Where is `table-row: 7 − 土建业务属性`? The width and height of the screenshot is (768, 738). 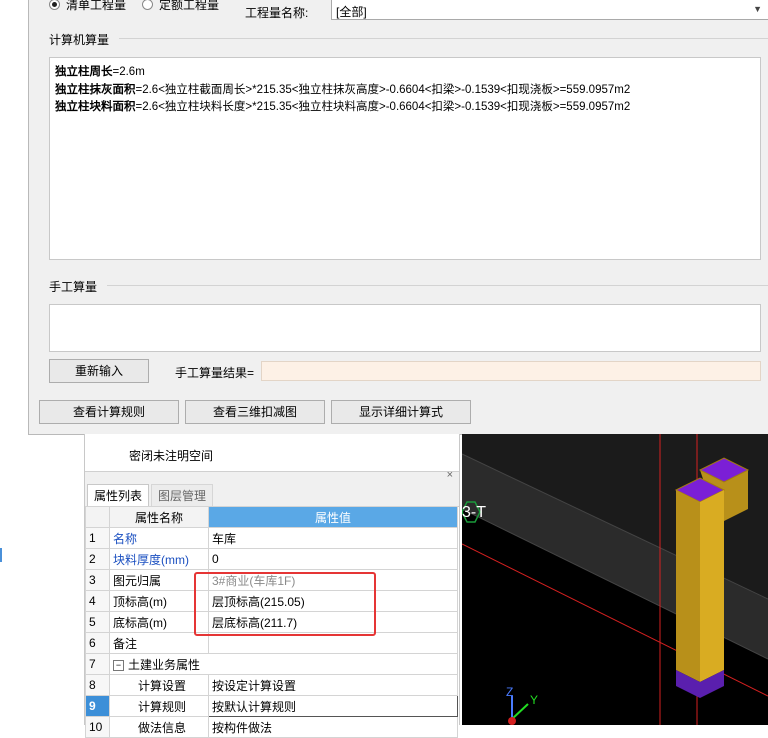
table-row: 7 − 土建业务属性 is located at coordinates (271, 664).